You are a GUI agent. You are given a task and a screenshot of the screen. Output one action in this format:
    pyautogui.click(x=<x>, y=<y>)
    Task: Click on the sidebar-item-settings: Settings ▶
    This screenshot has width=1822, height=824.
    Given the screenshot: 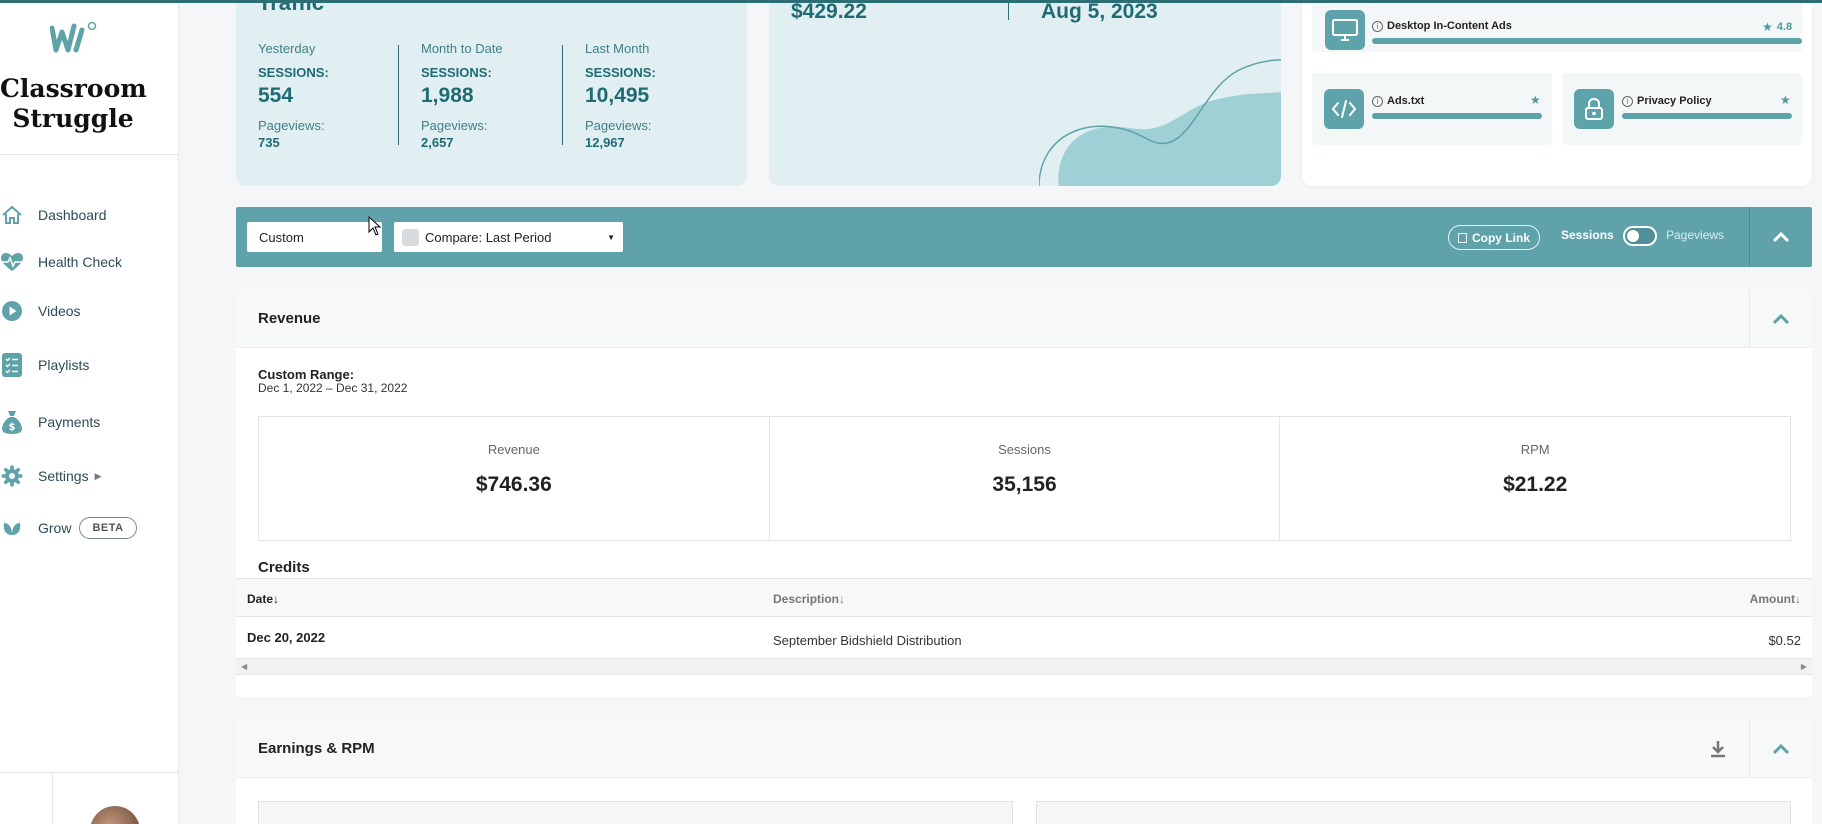 What is the action you would take?
    pyautogui.click(x=51, y=476)
    